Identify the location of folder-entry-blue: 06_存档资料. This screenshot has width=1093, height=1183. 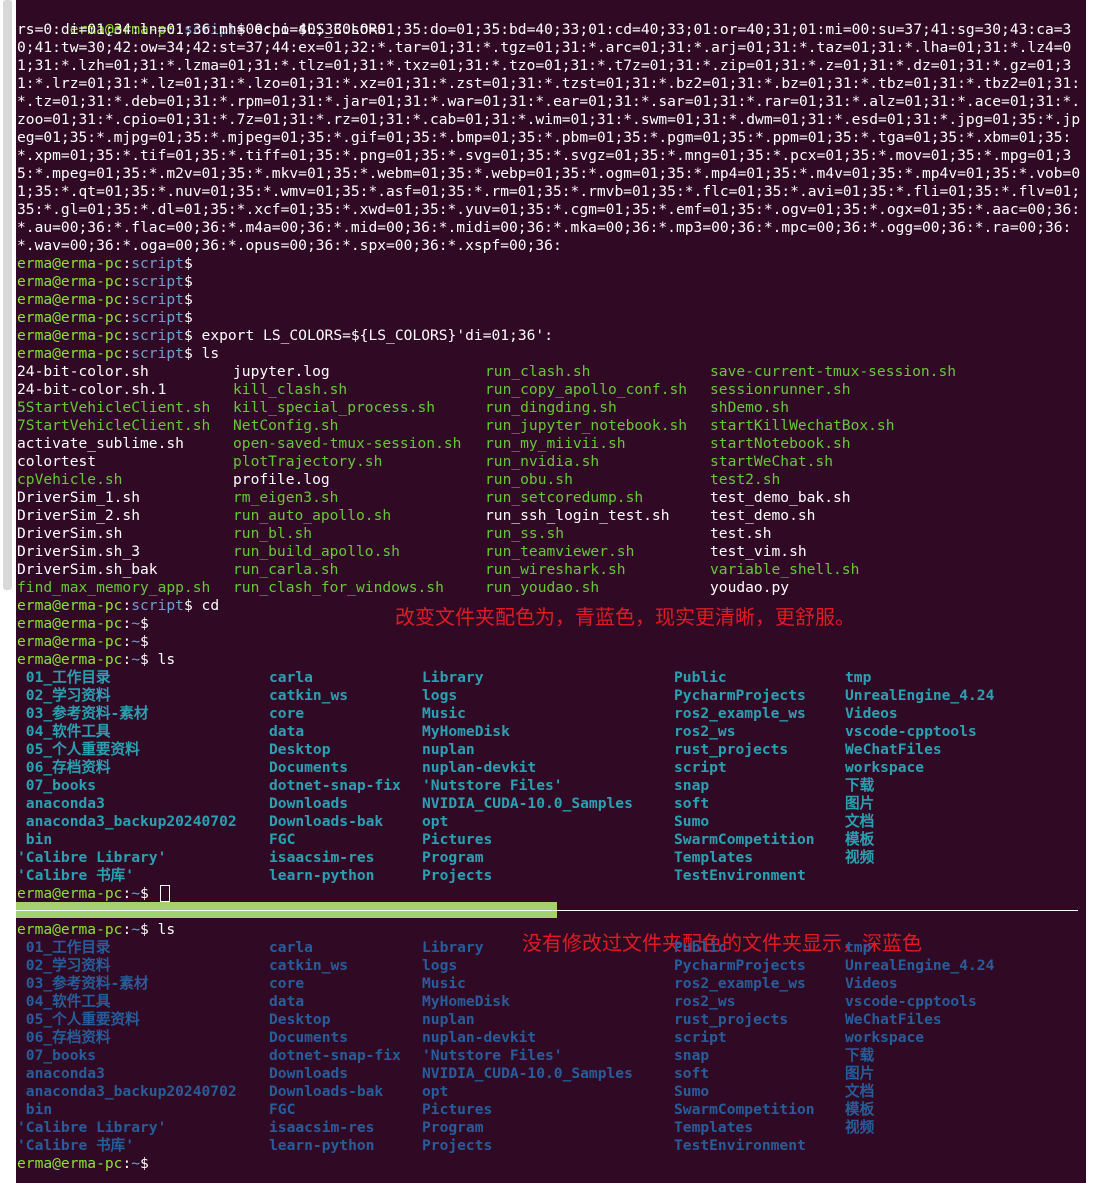
(64, 1037).